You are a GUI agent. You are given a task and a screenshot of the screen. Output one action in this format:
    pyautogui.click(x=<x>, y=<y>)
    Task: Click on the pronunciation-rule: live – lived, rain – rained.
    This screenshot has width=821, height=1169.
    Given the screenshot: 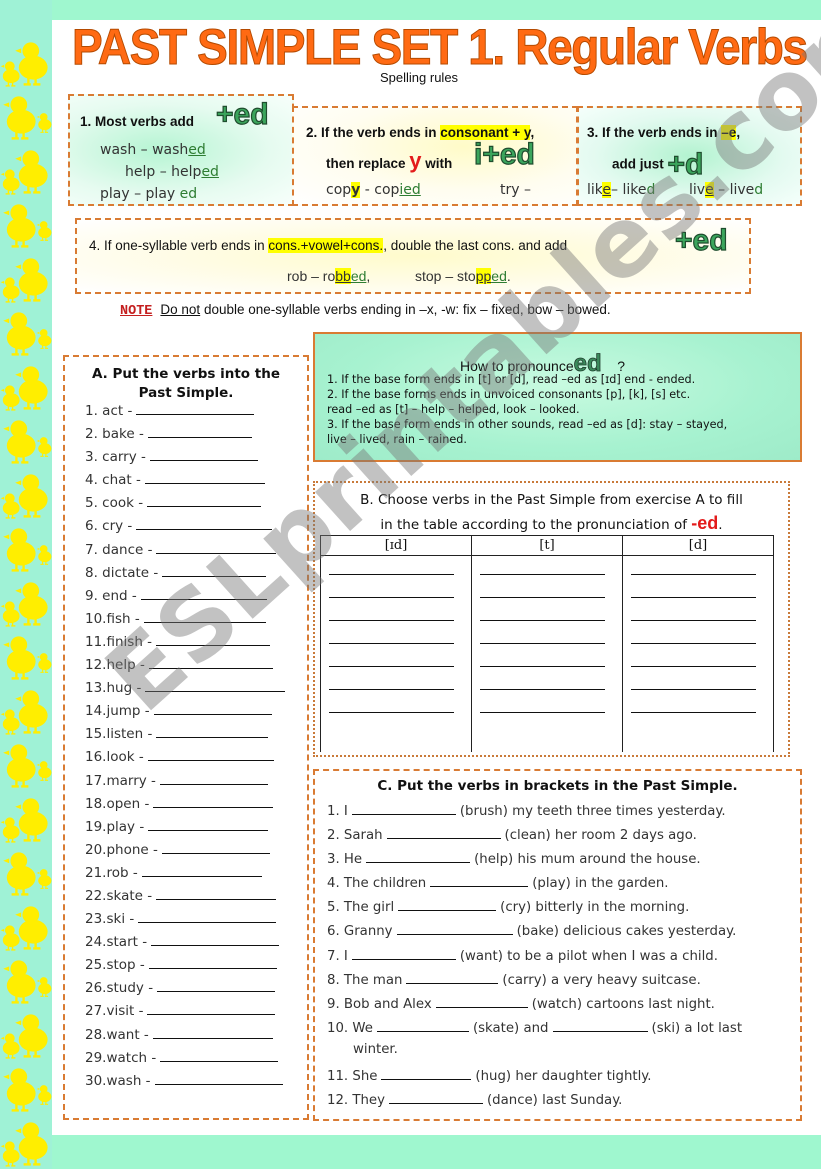 What is the action you would take?
    pyautogui.click(x=397, y=439)
    